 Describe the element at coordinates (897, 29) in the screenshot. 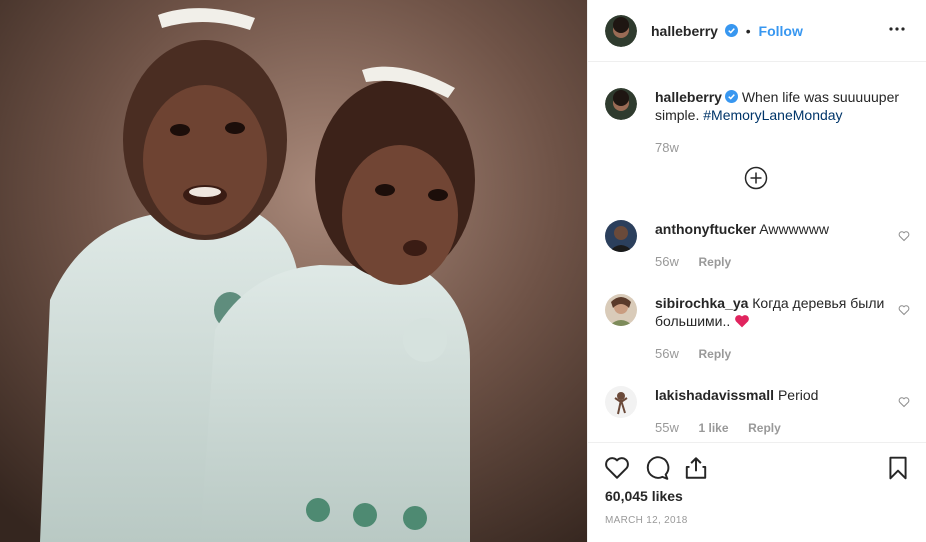

I see `more-options-icon` at that location.